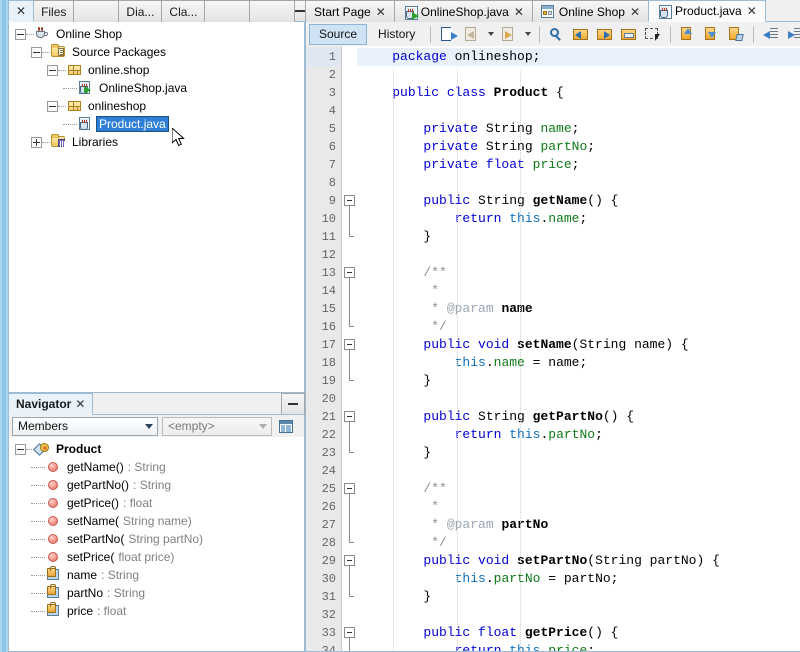 Image resolution: width=800 pixels, height=652 pixels. I want to click on code-line: * @param partNo, so click(578, 525).